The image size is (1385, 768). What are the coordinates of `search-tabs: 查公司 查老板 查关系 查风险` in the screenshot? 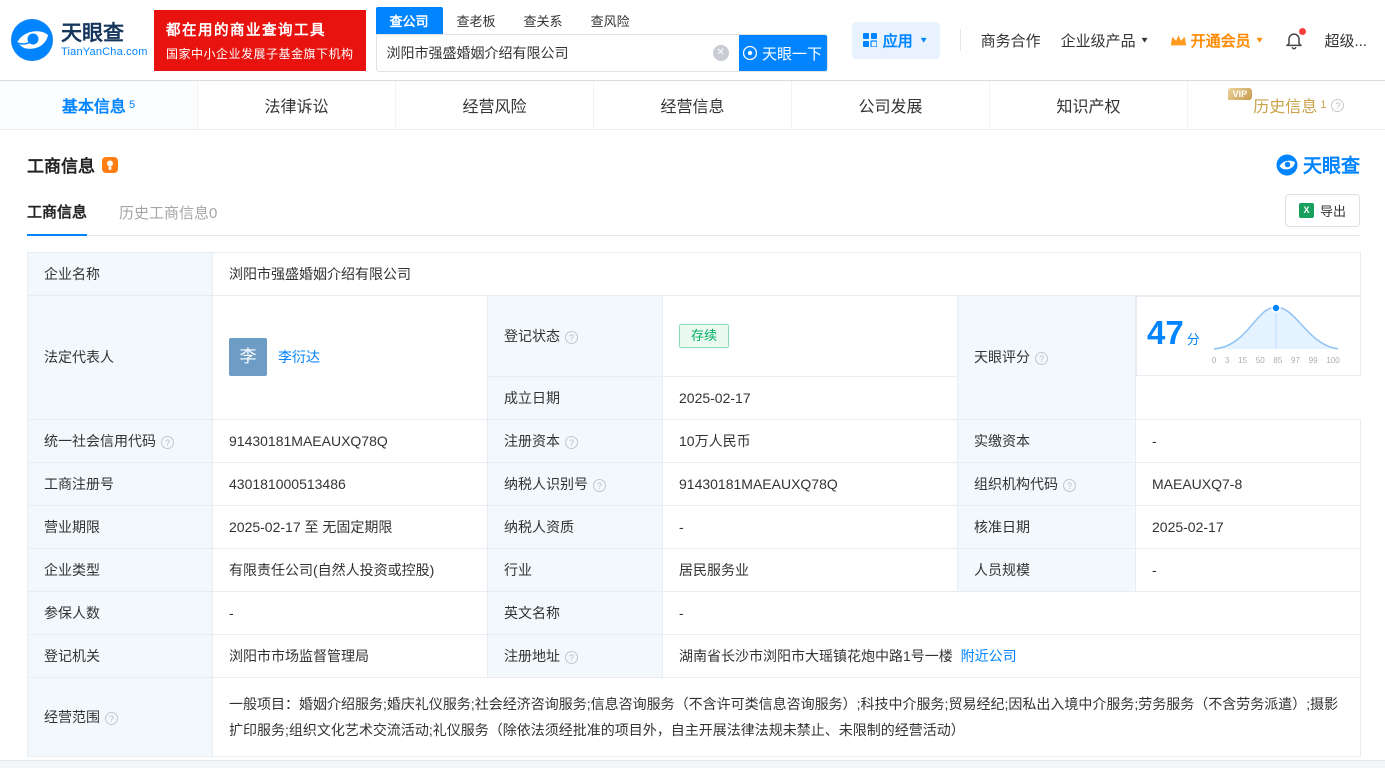 It's located at (601, 20).